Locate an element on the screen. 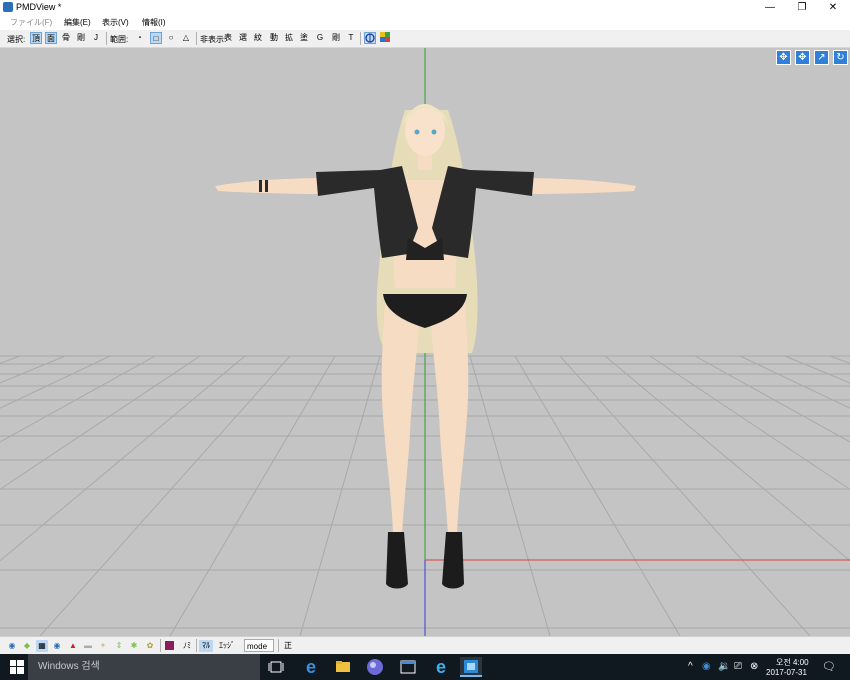  close-button: ✕ is located at coordinates (833, 7).